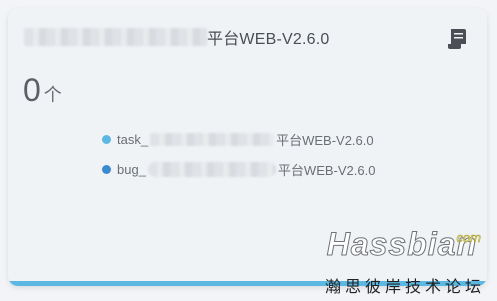 The width and height of the screenshot is (497, 301). I want to click on count-display: 0 个, so click(42, 90).